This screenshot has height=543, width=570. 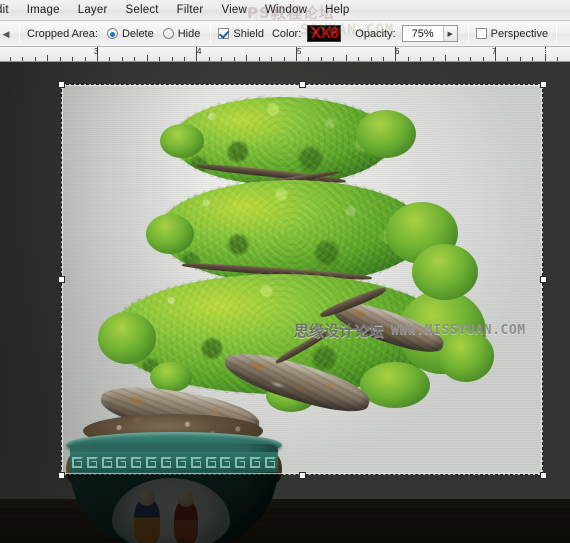 I want to click on crop-handle-middle-right, so click(x=543, y=279).